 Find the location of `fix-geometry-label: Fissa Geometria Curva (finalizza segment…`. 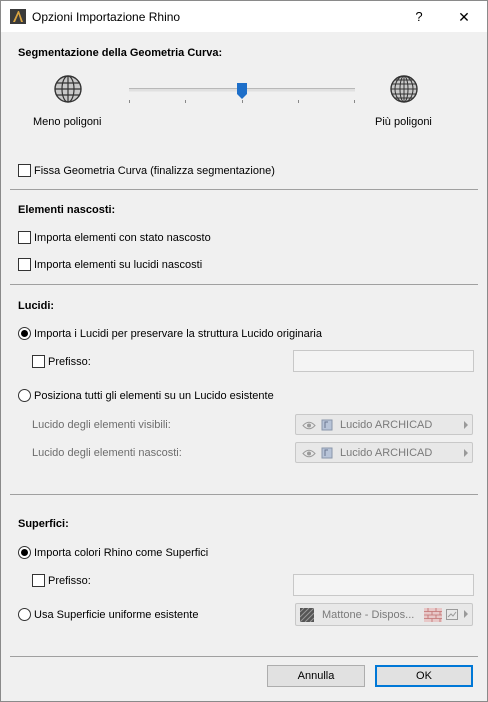

fix-geometry-label: Fissa Geometria Curva (finalizza segment… is located at coordinates (154, 171).